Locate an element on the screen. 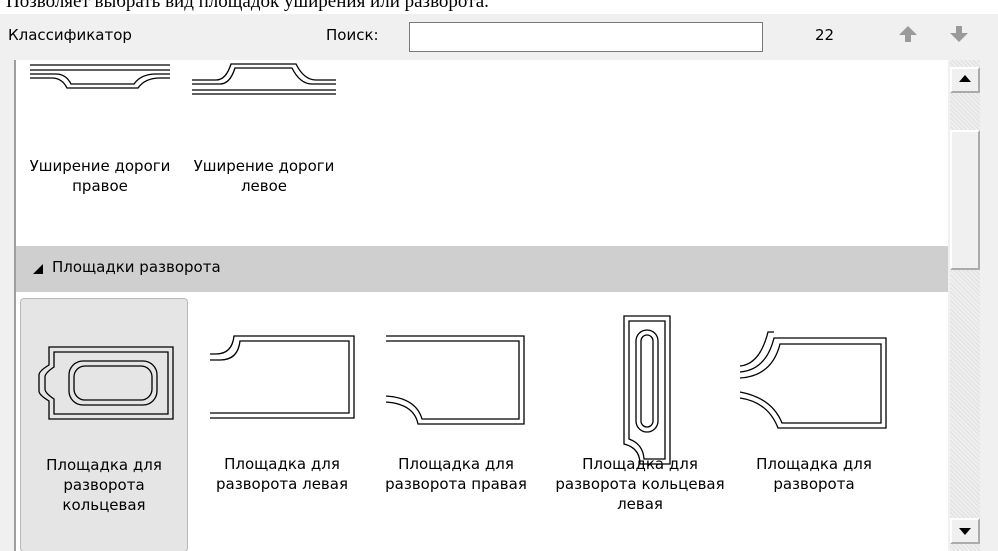 The height and width of the screenshot is (551, 998). tile-label: Уширение дороги правое is located at coordinates (100, 176).